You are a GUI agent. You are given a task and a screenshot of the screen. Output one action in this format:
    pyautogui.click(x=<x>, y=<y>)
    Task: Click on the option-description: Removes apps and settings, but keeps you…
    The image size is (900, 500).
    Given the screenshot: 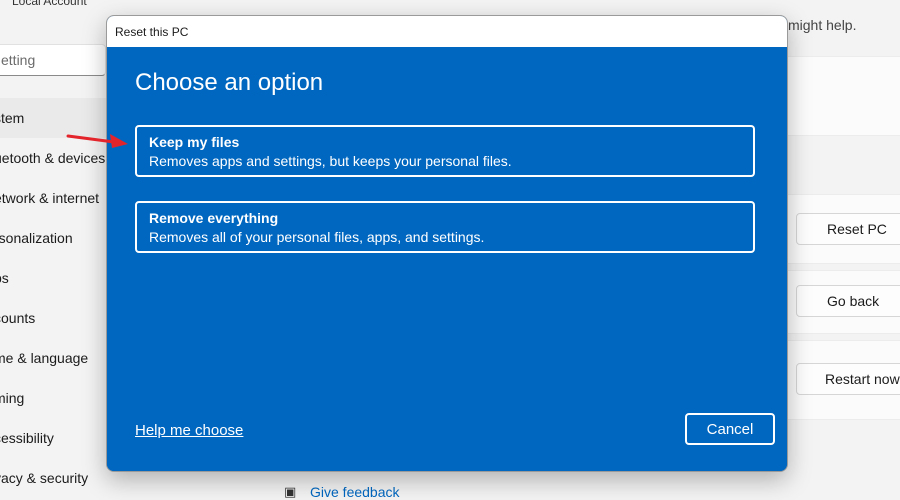 What is the action you would take?
    pyautogui.click(x=330, y=161)
    